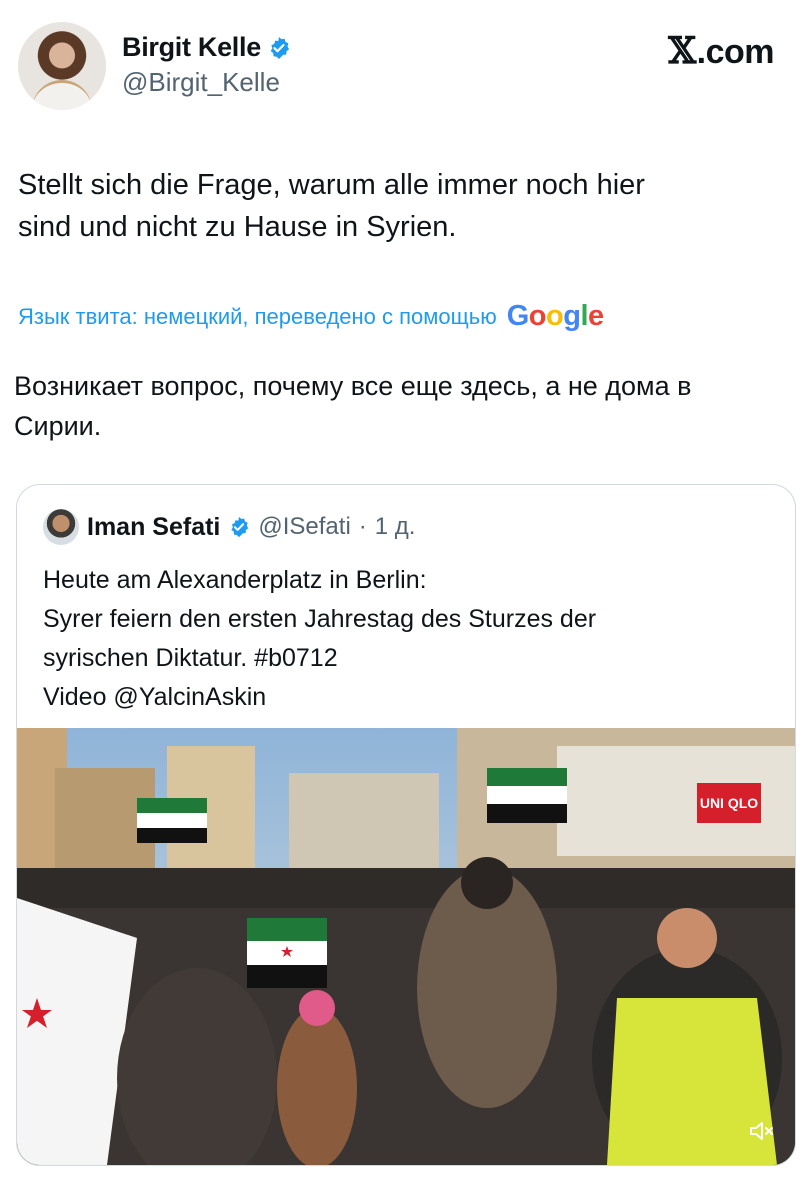  I want to click on author-handle: @Birgit_Kelle, so click(206, 82).